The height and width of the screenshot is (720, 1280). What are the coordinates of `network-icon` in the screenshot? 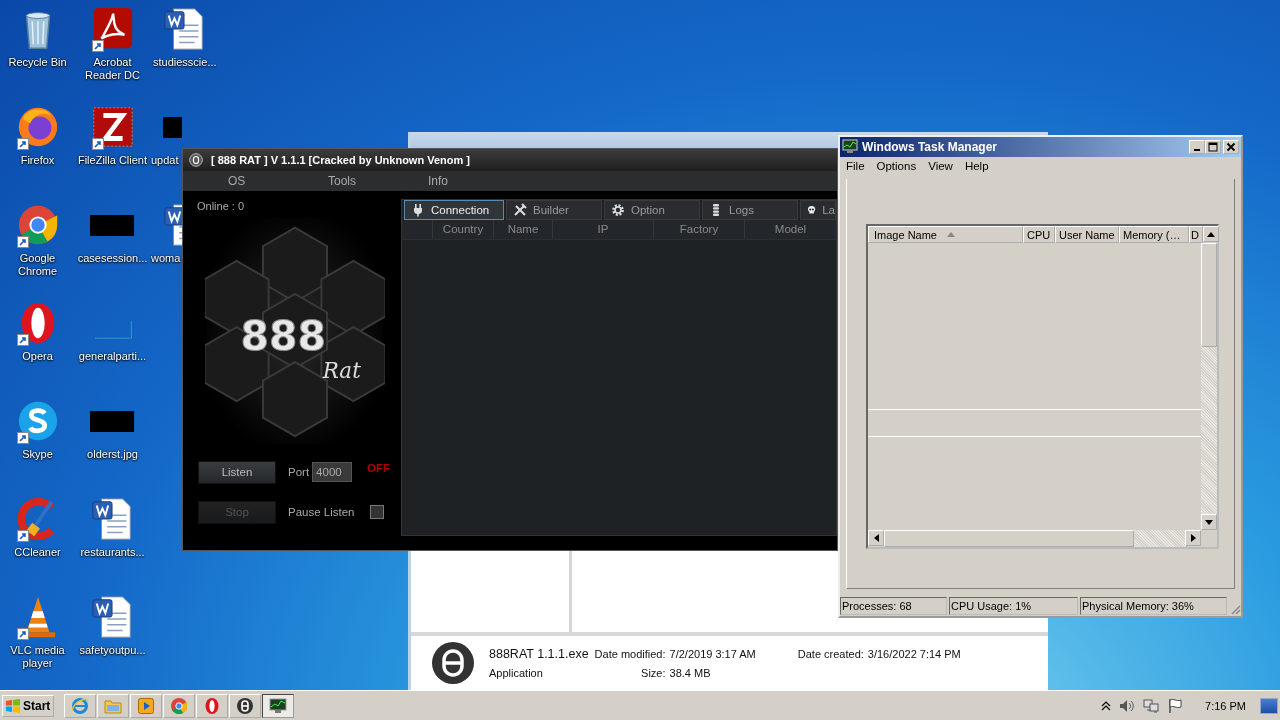 It's located at (1151, 705).